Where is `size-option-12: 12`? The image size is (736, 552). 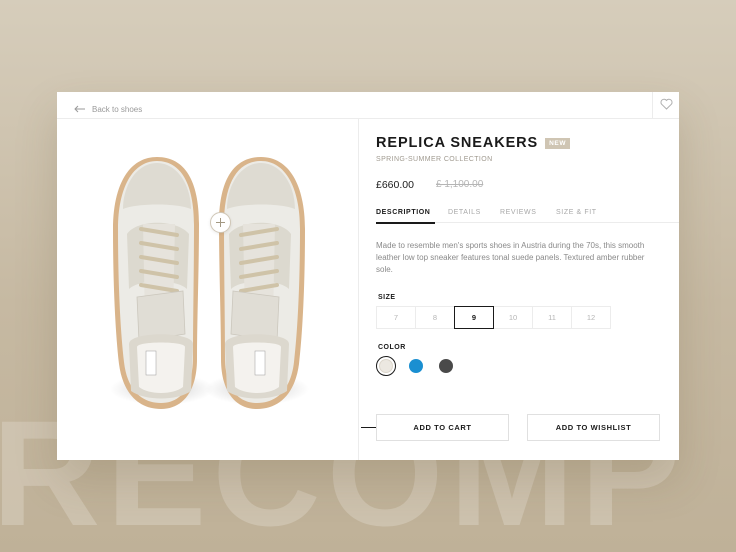
size-option-12: 12 is located at coordinates (591, 317).